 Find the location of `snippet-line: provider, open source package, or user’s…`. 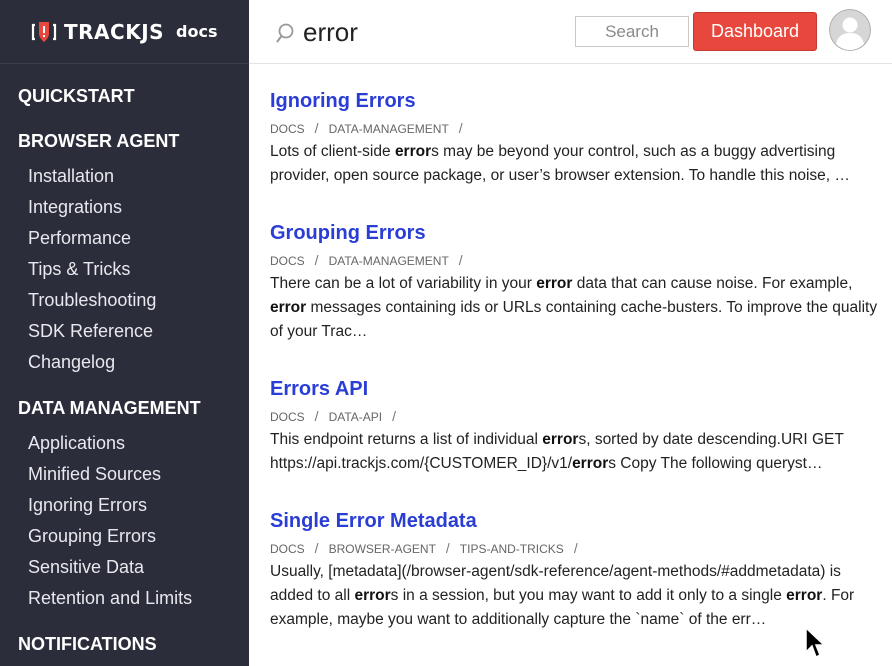

snippet-line: provider, open source package, or user’s… is located at coordinates (580, 176).